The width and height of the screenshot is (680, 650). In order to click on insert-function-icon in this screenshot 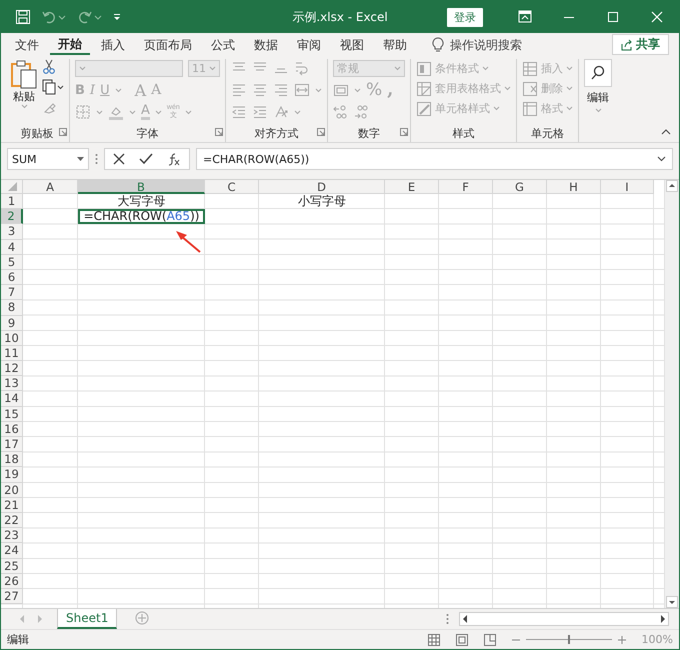, I will do `click(174, 159)`.